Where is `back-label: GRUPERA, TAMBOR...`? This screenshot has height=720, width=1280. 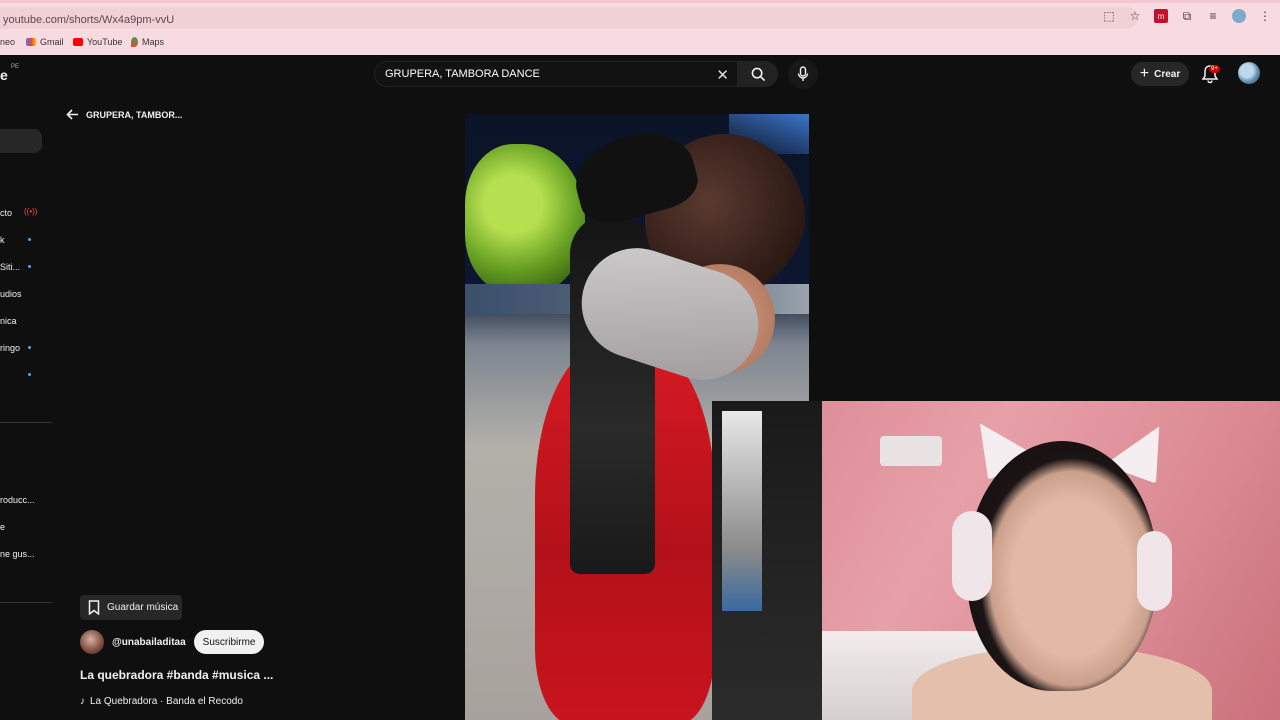
back-label: GRUPERA, TAMBOR... is located at coordinates (134, 114).